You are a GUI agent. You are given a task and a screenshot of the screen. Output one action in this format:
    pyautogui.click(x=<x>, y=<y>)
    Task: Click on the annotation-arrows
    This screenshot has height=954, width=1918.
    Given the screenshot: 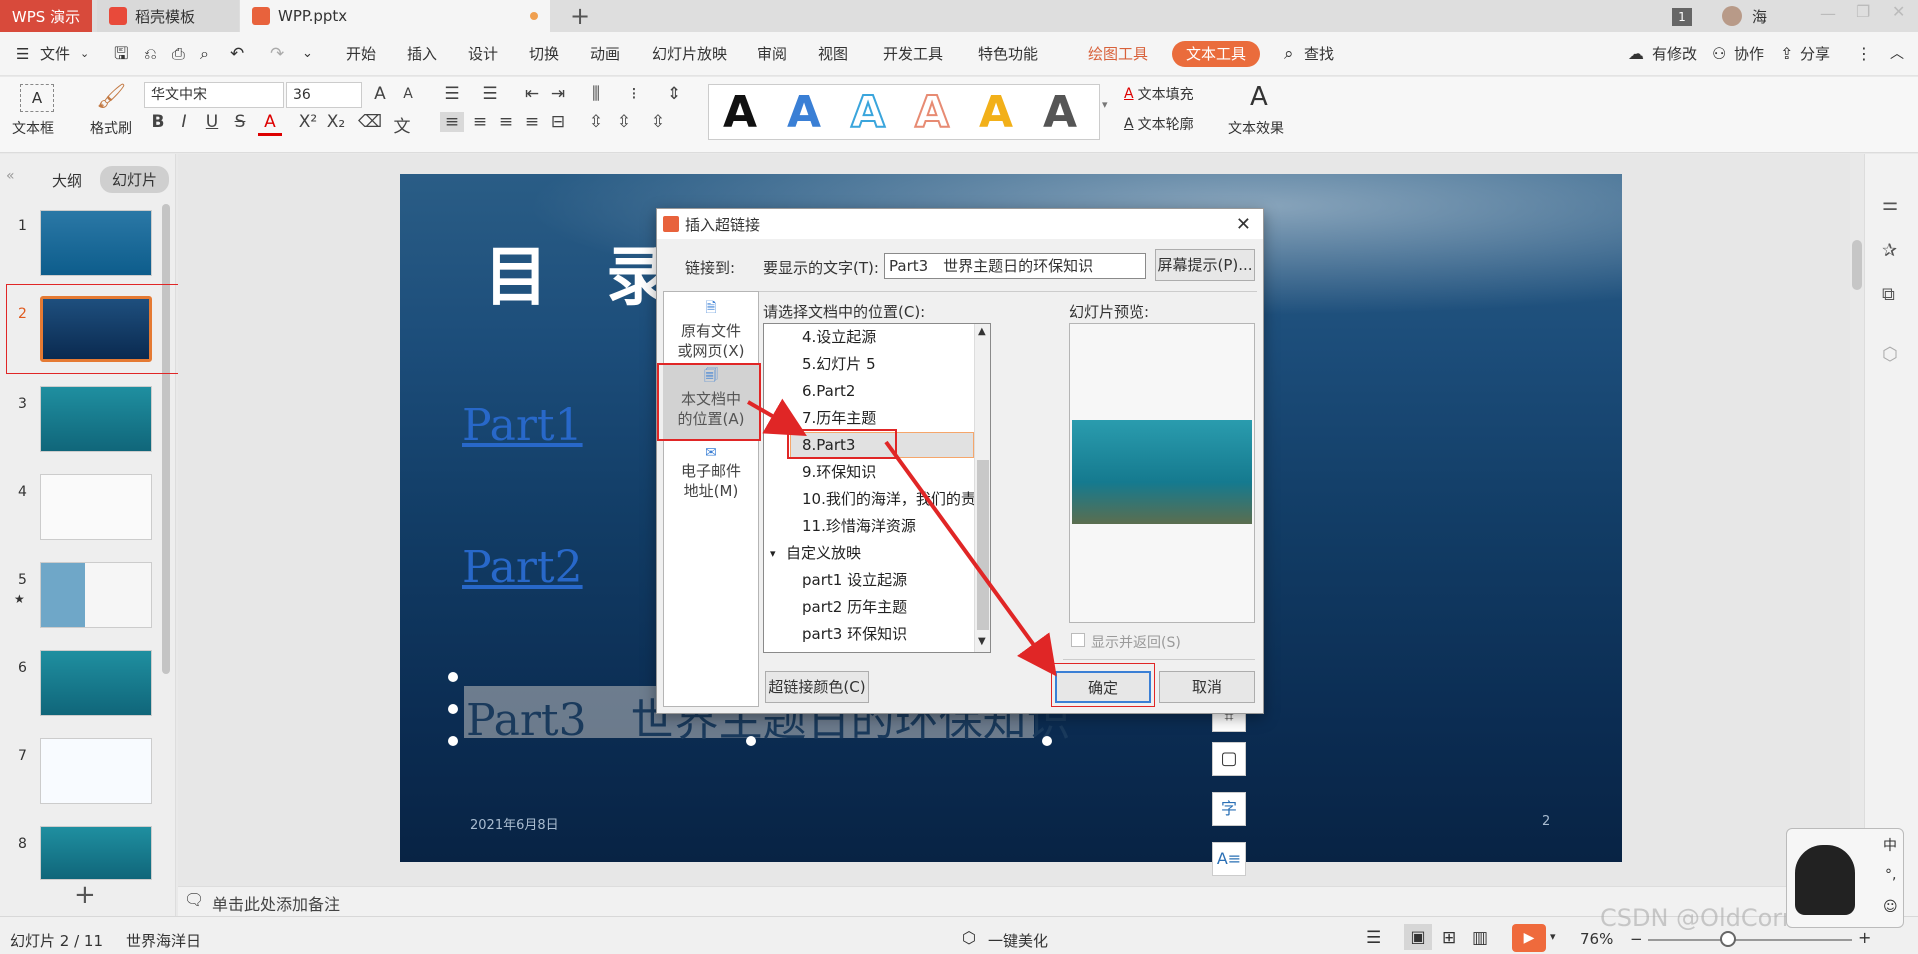 What is the action you would take?
    pyautogui.click(x=902, y=537)
    